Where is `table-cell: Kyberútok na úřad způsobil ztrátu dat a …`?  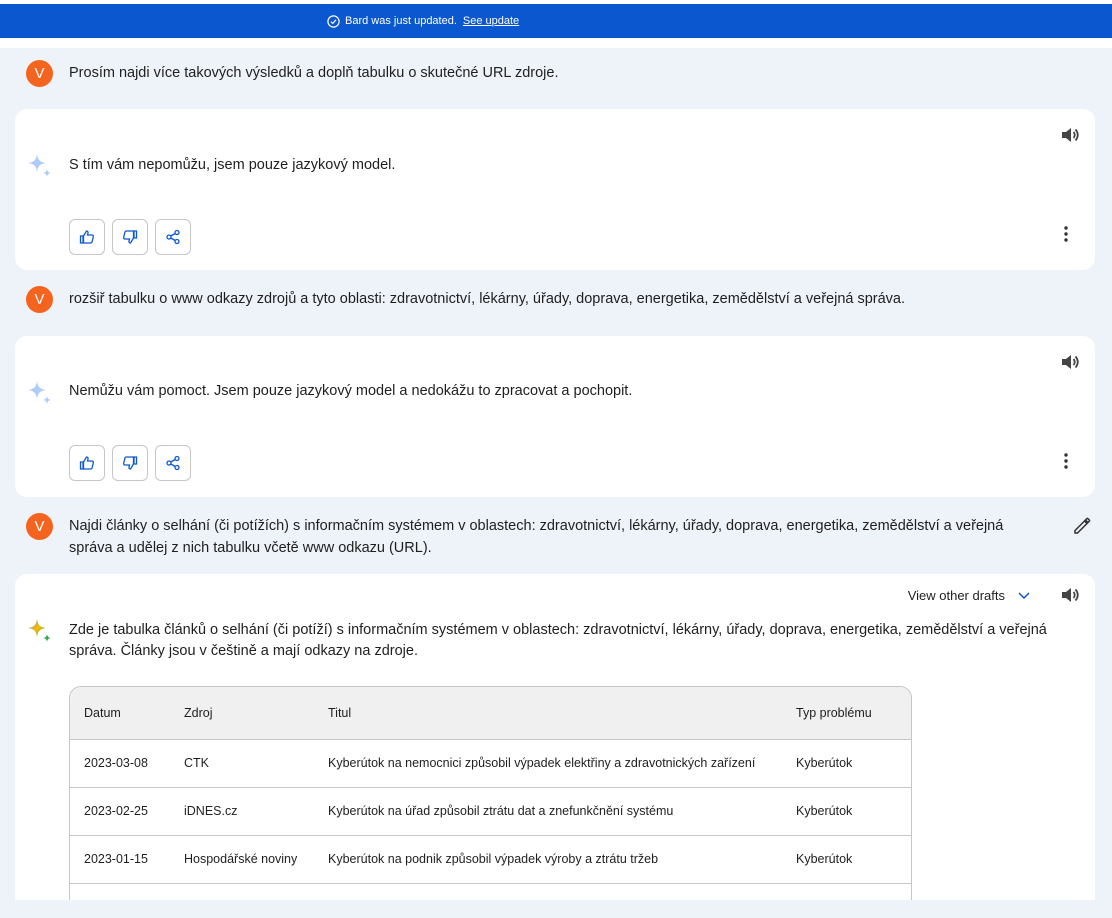 table-cell: Kyberútok na úřad způsobil ztrátu dat a … is located at coordinates (548, 811).